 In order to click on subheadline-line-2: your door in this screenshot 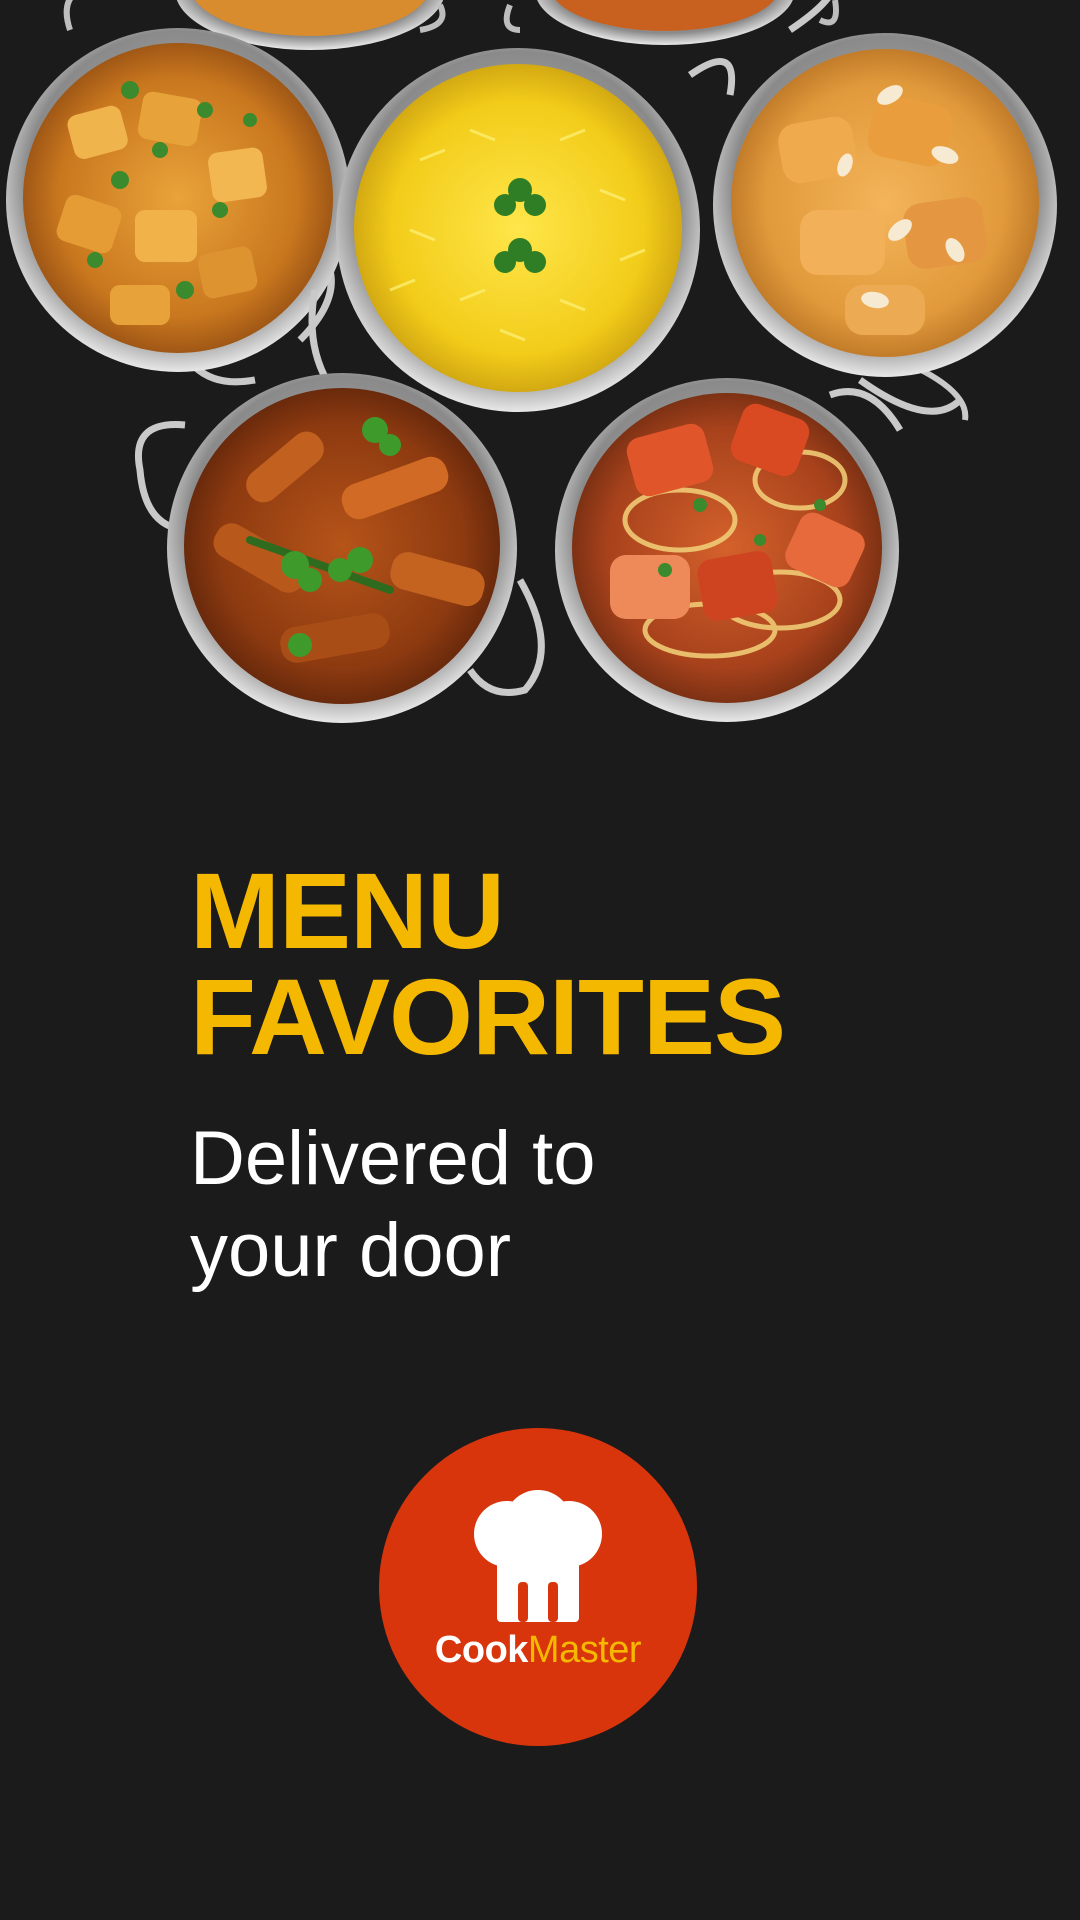, I will do `click(351, 1250)`.